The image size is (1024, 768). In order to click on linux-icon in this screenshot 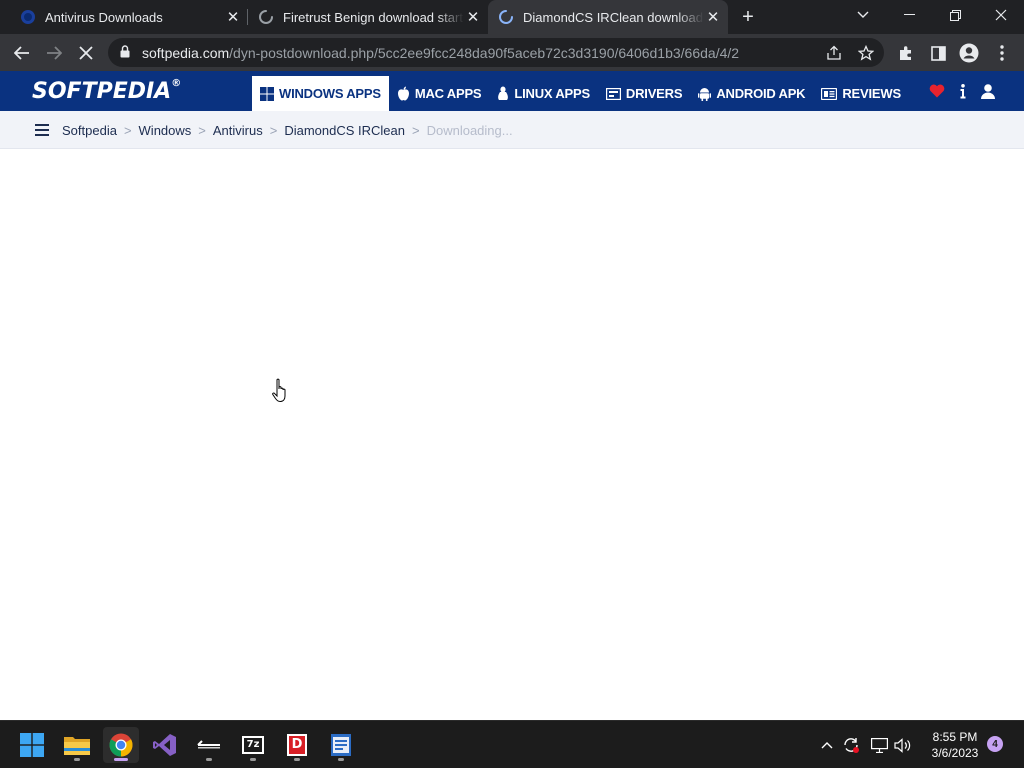, I will do `click(503, 93)`.